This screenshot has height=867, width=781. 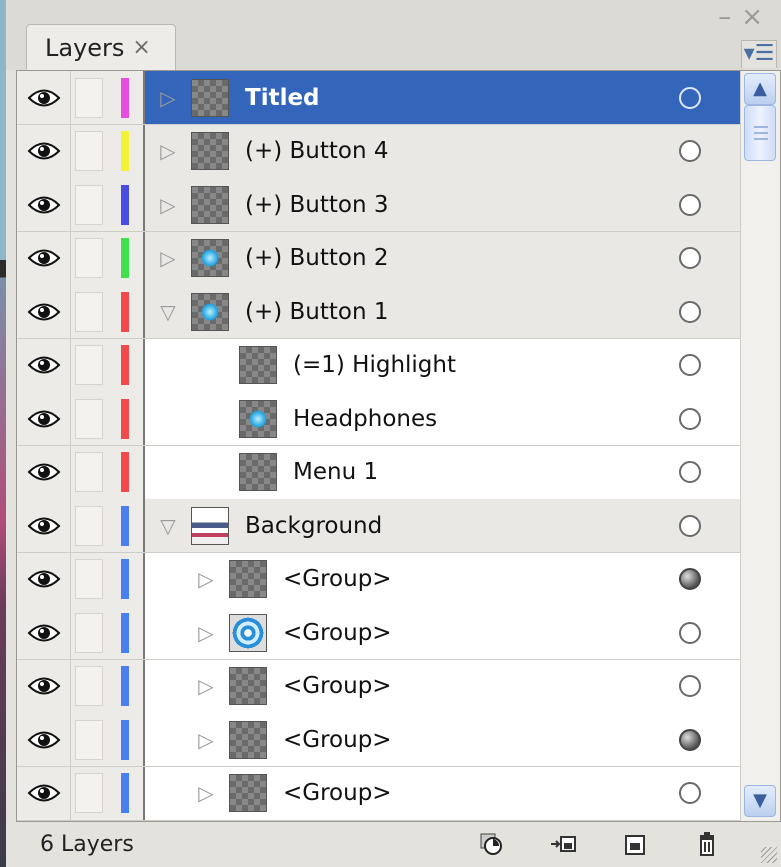 I want to click on close-panel-icon: ×, so click(x=757, y=17).